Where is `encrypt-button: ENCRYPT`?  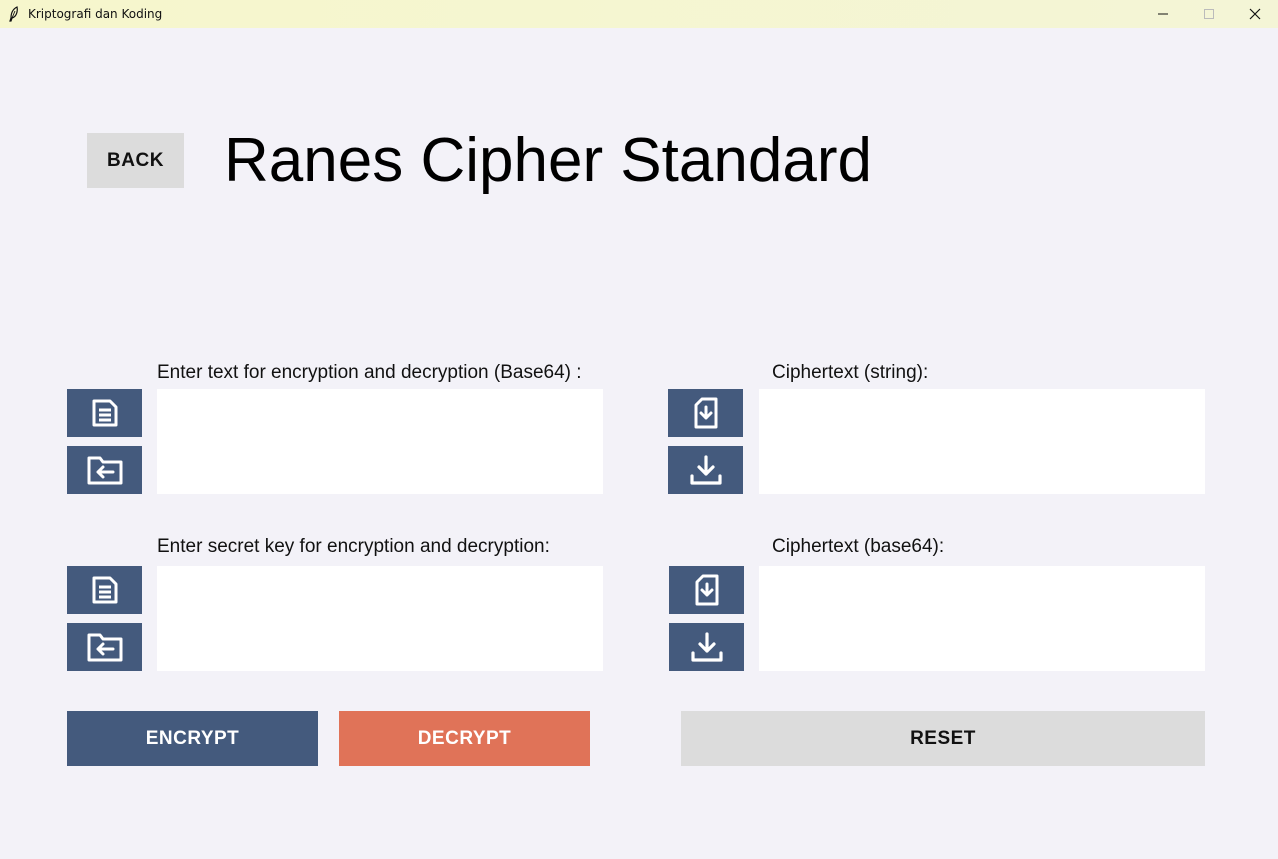
encrypt-button: ENCRYPT is located at coordinates (192, 738).